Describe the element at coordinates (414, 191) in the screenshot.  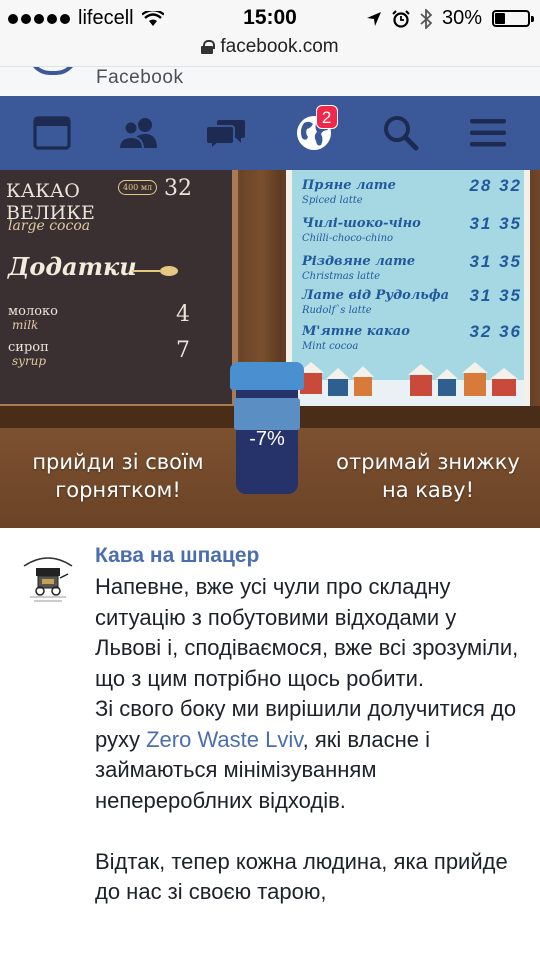
I see `menu-row: Пряне лате Spiced latte 28 32` at that location.